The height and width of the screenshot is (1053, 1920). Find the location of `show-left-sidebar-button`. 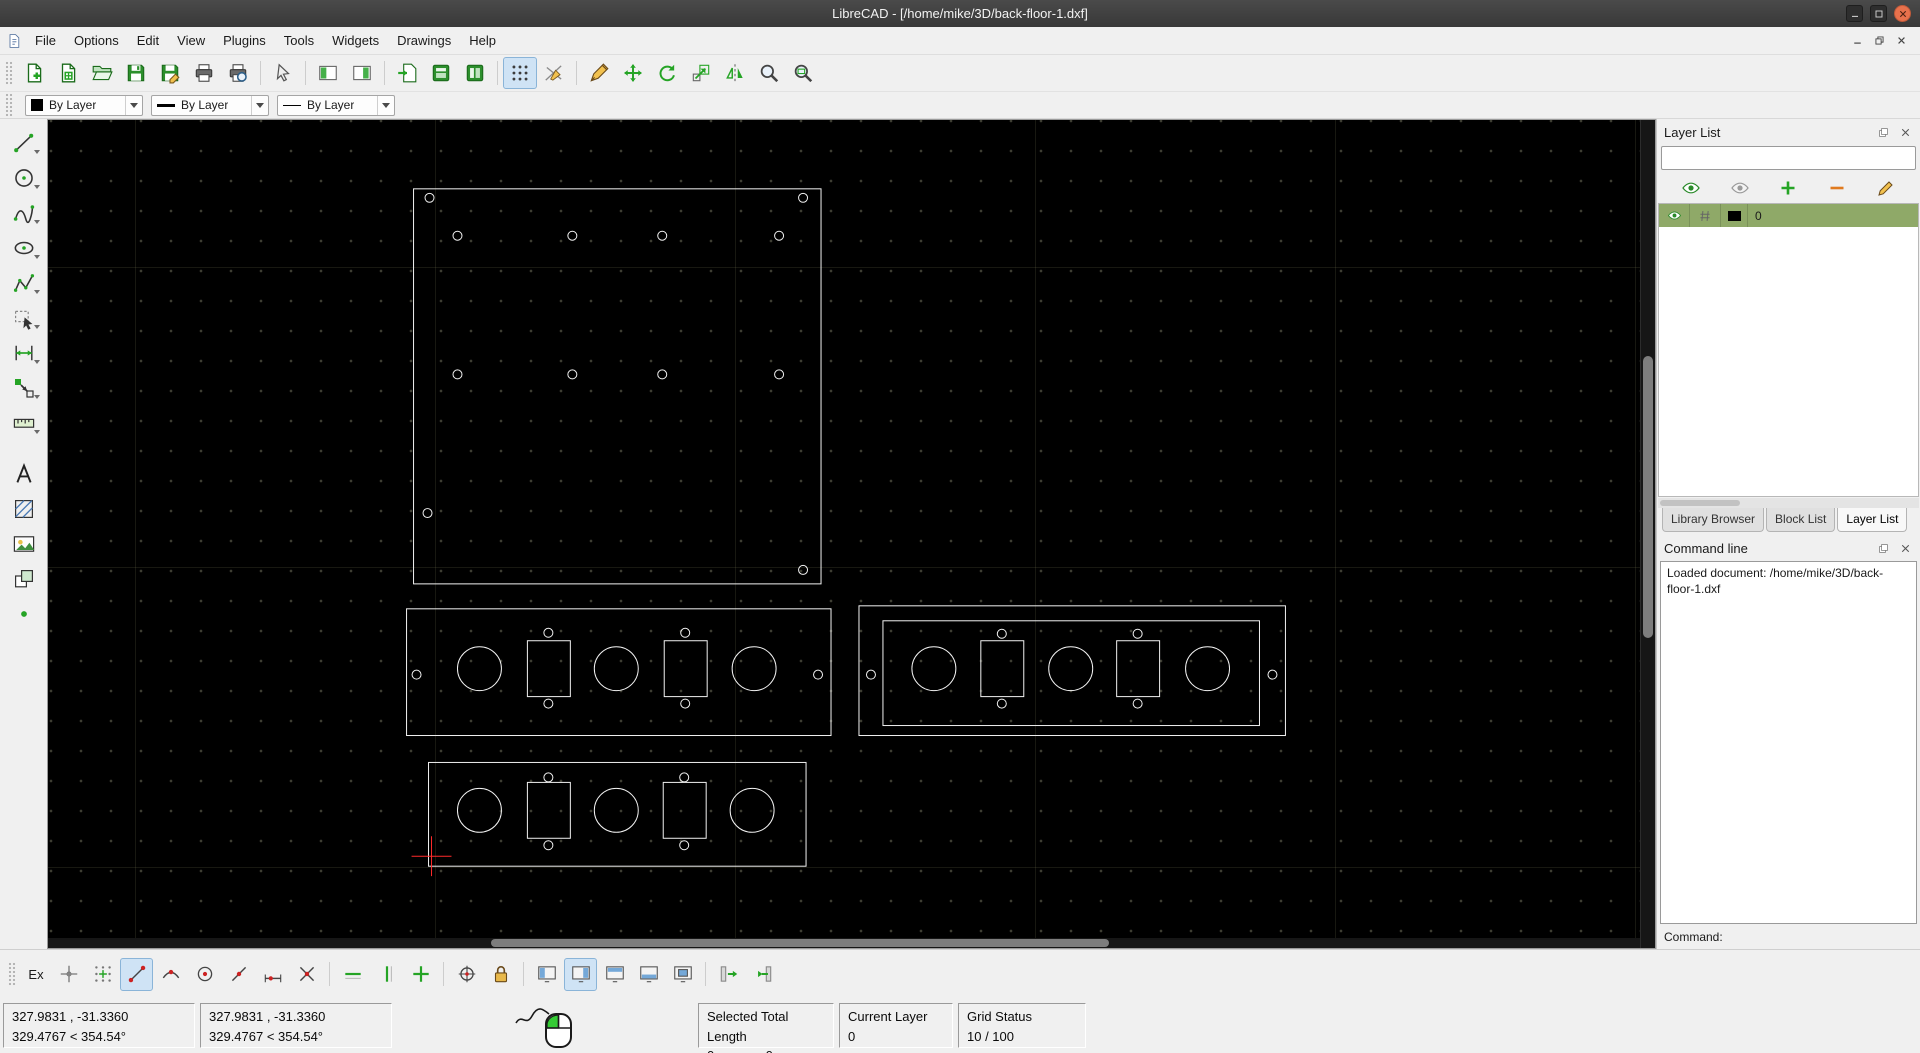

show-left-sidebar-button is located at coordinates (728, 974).